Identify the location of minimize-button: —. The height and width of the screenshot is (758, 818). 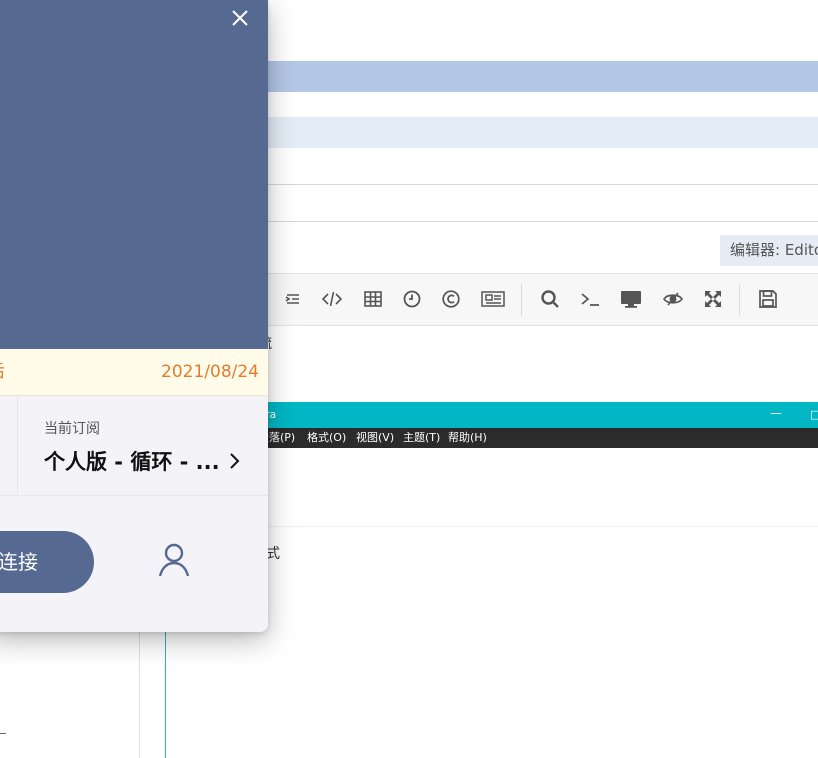
(776, 413).